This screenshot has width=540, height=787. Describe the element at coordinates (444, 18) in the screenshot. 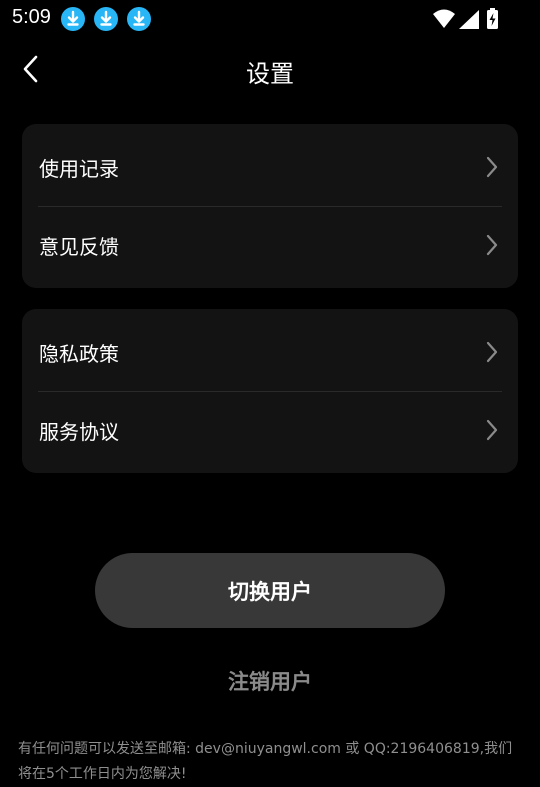

I see `wifi-icon` at that location.